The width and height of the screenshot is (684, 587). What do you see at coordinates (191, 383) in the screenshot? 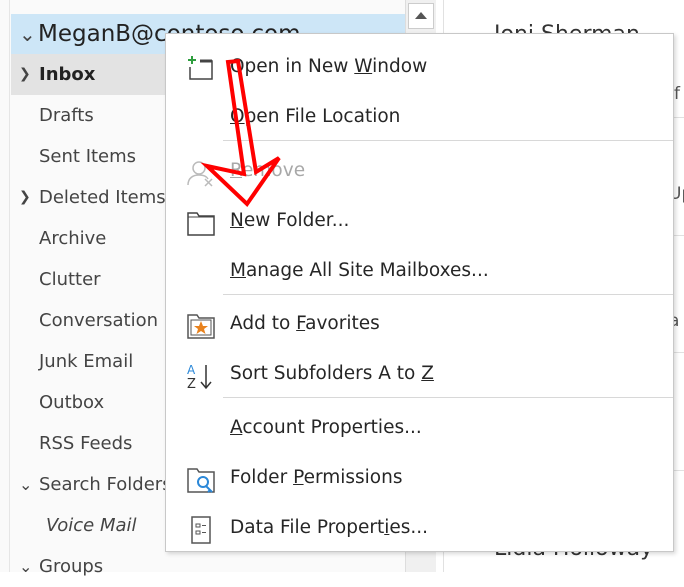
I see `svg-text: Z` at bounding box center [191, 383].